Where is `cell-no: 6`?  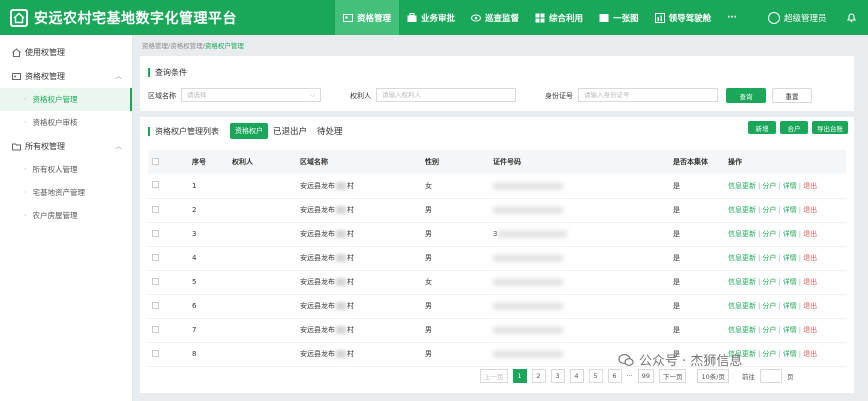
cell-no: 6 is located at coordinates (208, 306).